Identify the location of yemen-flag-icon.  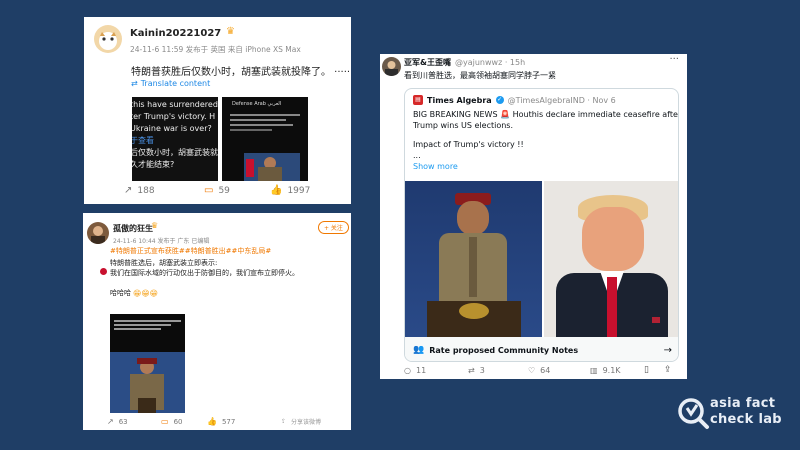
(103, 271).